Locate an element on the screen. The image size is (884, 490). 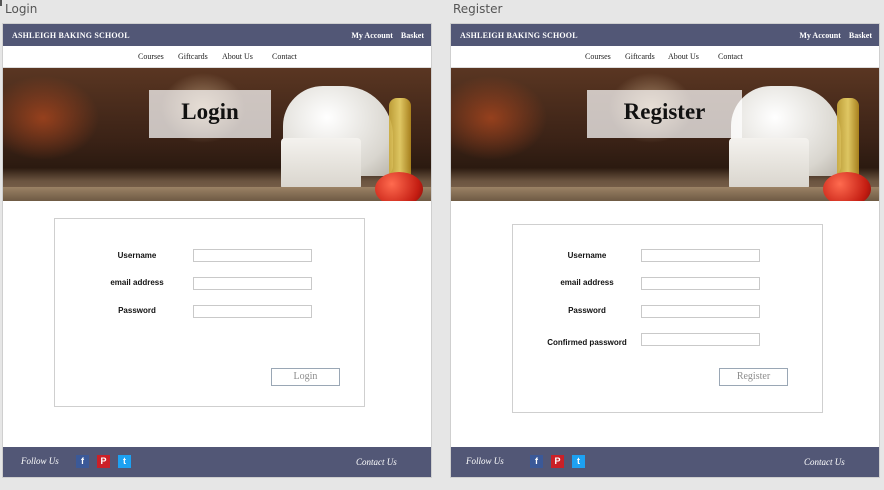
hero-title-box: Register is located at coordinates (664, 114).